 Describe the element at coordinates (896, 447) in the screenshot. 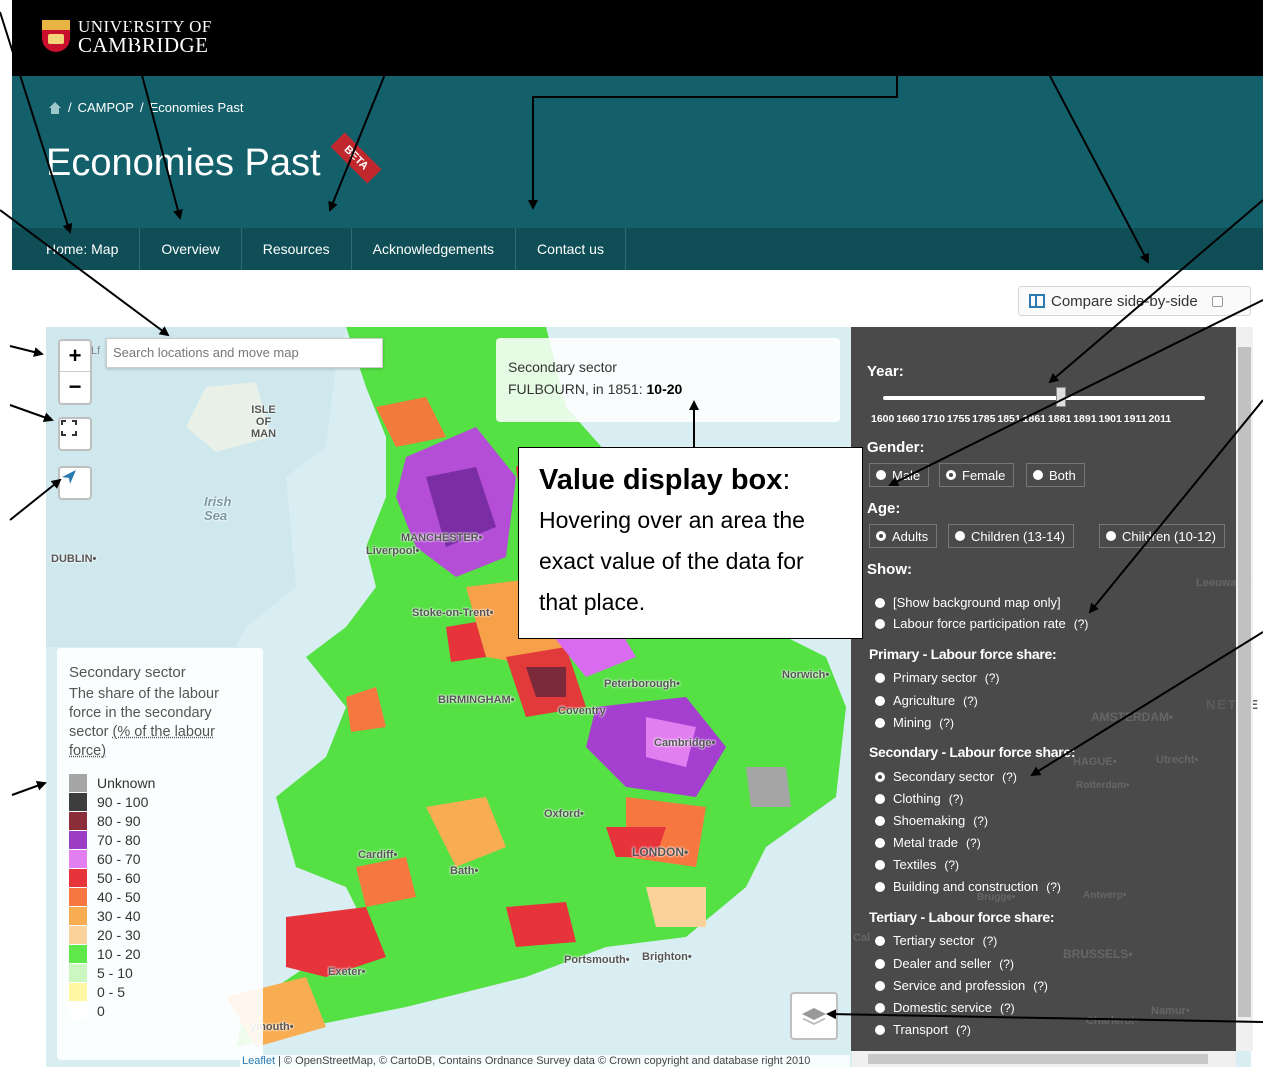

I see `gender-label: Gender:` at that location.